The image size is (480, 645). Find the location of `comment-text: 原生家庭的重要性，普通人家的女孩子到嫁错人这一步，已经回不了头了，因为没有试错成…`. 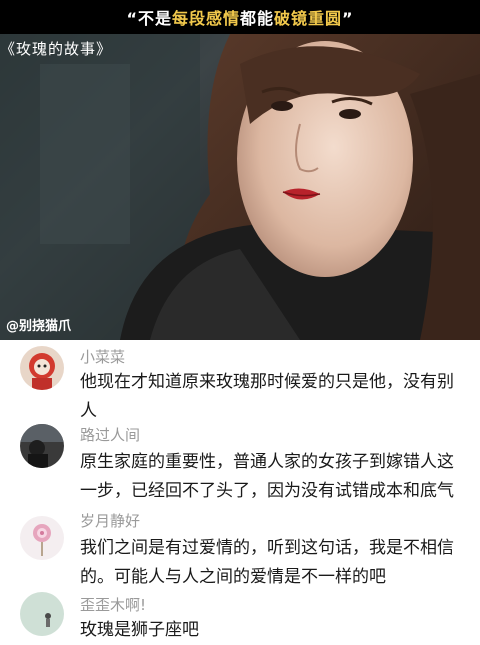

comment-text: 原生家庭的重要性，普通人家的女孩子到嫁错人这一步，已经回不了头了，因为没有试错成… is located at coordinates (267, 476).